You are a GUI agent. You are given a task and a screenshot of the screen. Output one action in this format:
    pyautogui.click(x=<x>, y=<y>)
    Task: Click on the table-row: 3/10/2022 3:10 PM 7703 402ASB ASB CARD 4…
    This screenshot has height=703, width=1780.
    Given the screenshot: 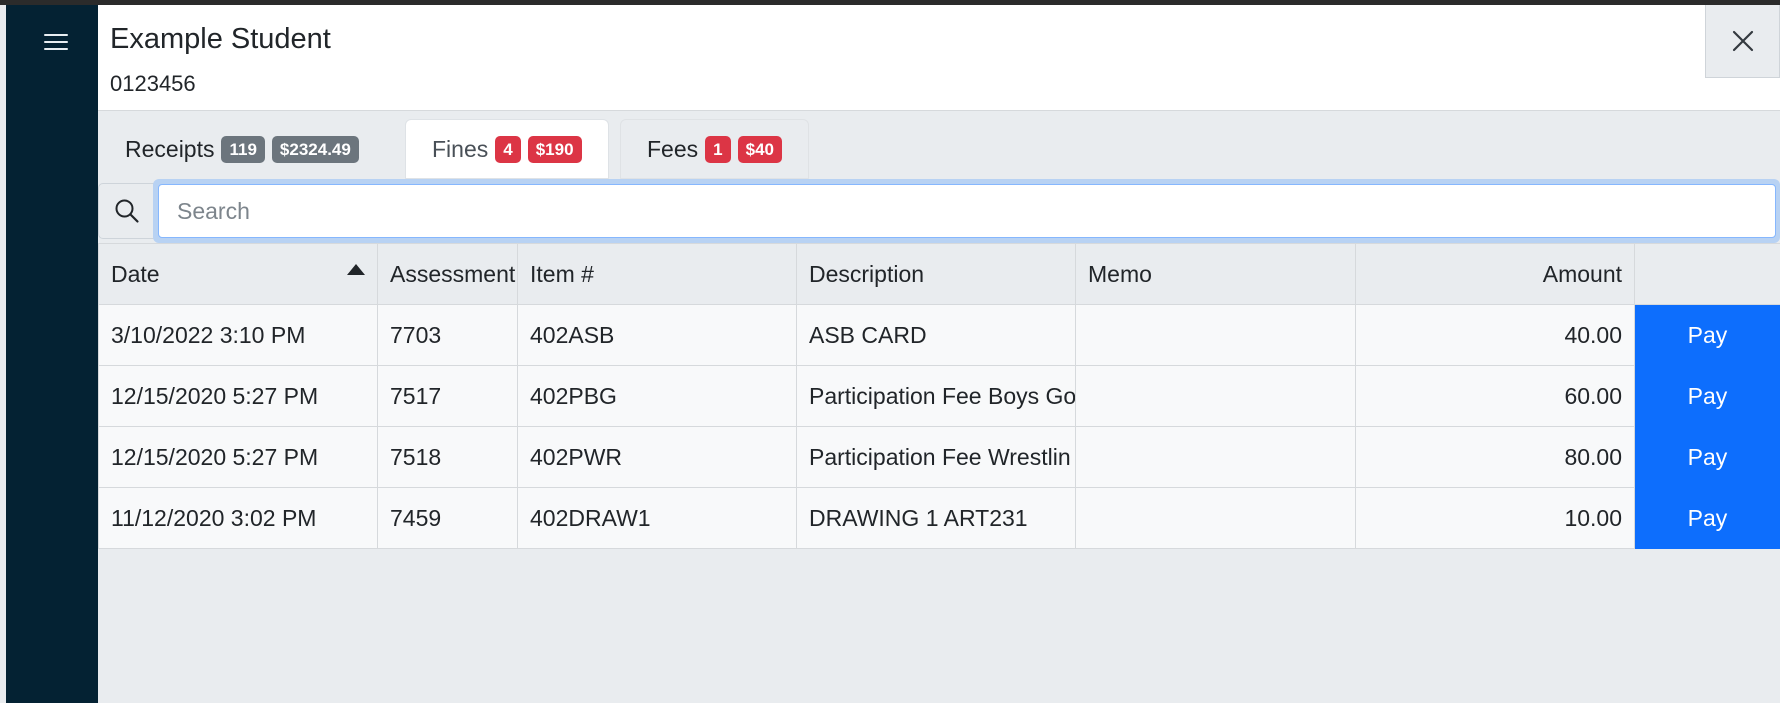 What is the action you would take?
    pyautogui.click(x=939, y=335)
    